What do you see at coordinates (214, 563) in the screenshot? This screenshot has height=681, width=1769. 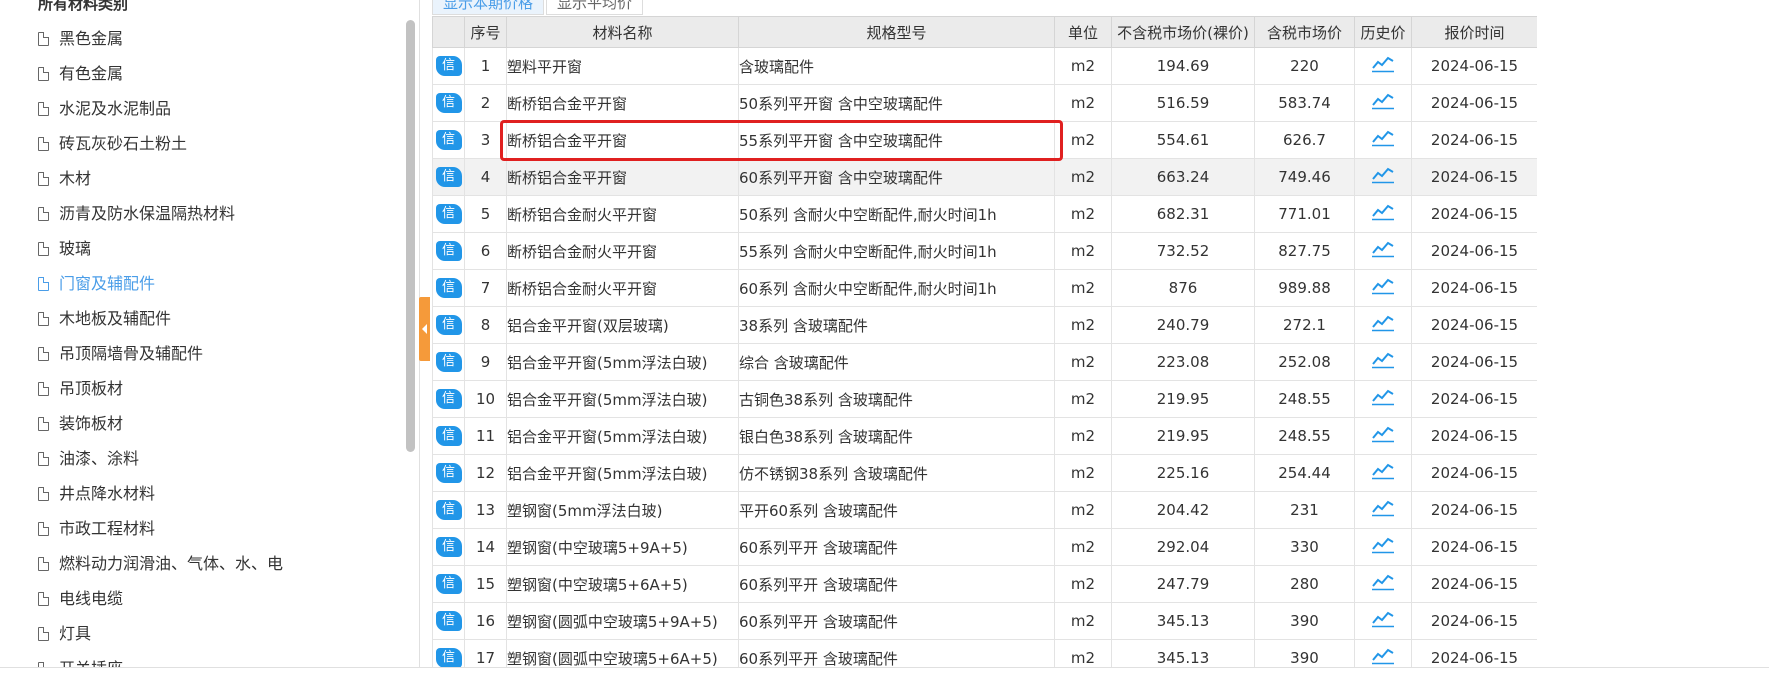 I see `category-item: 燃料动力润滑油、气体、水、电` at bounding box center [214, 563].